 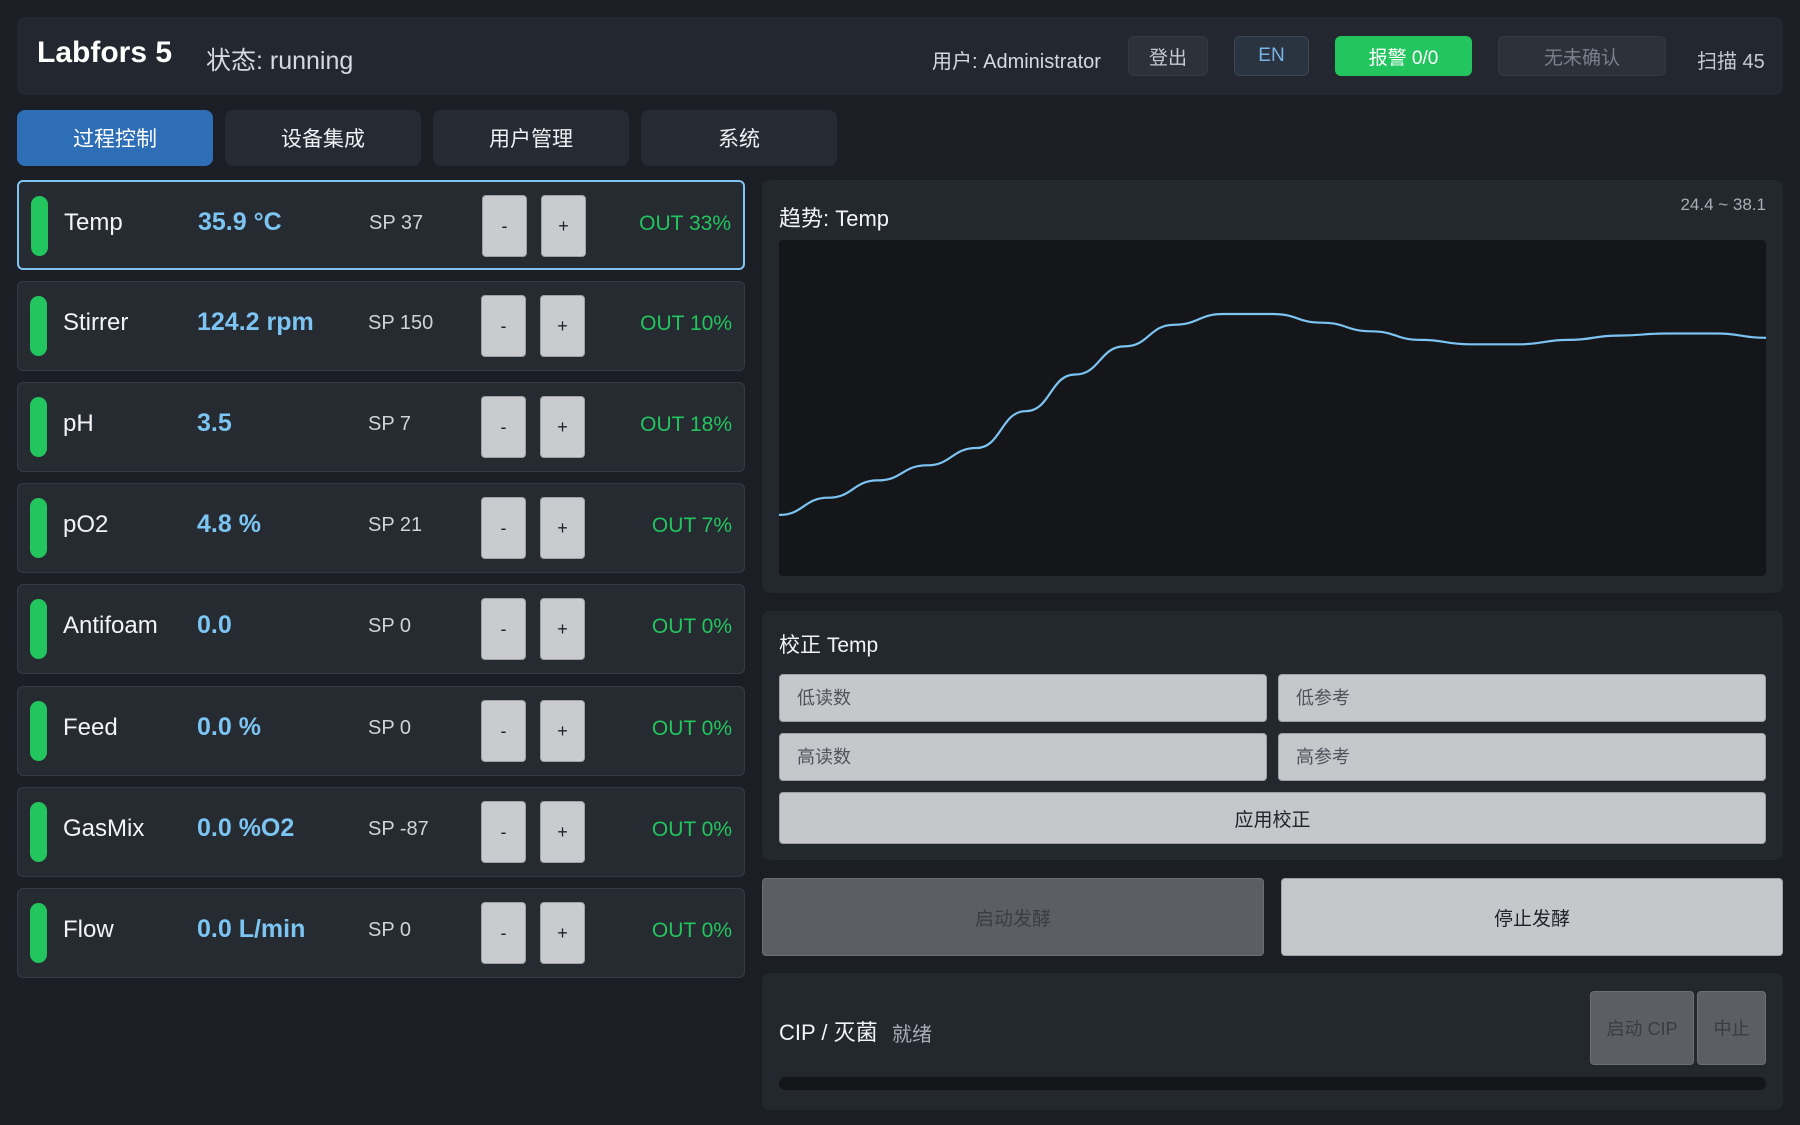 I want to click on loop-value: 4.8 %, so click(x=229, y=524).